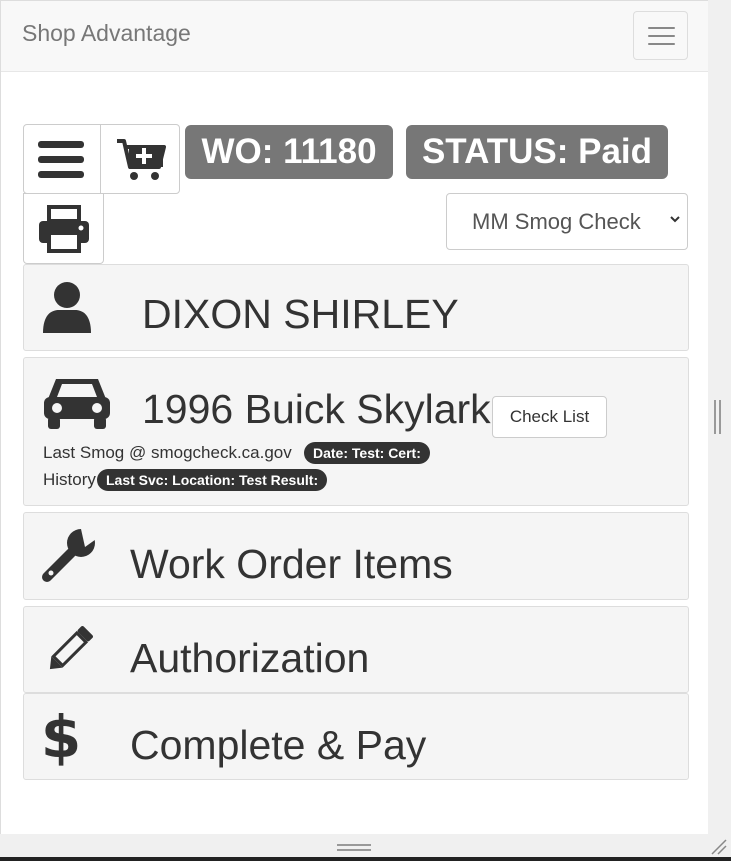 Image resolution: width=731 pixels, height=861 pixels. Describe the element at coordinates (106, 33) in the screenshot. I see `brand: Shop Advantage` at that location.